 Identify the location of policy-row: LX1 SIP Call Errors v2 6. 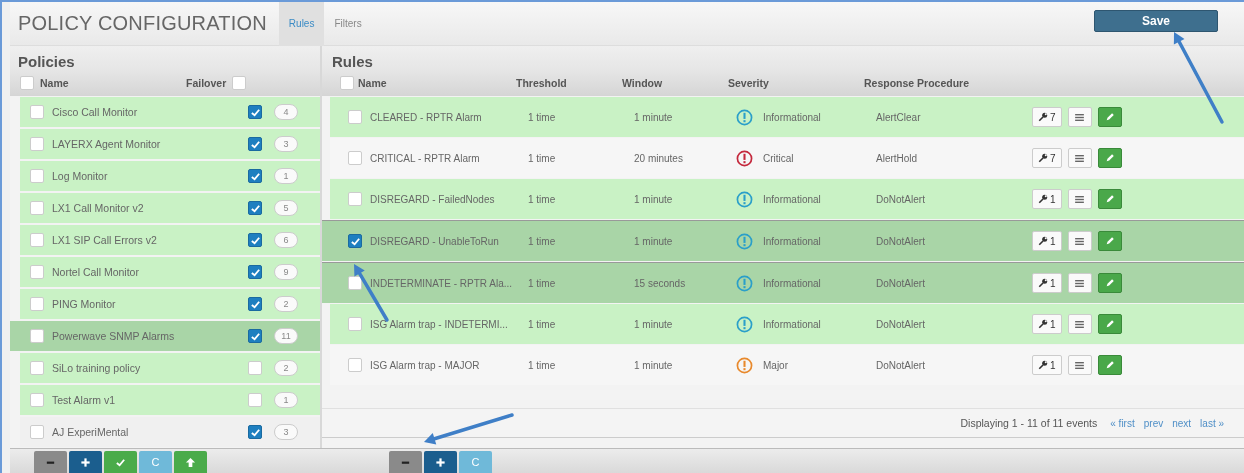
(170, 240).